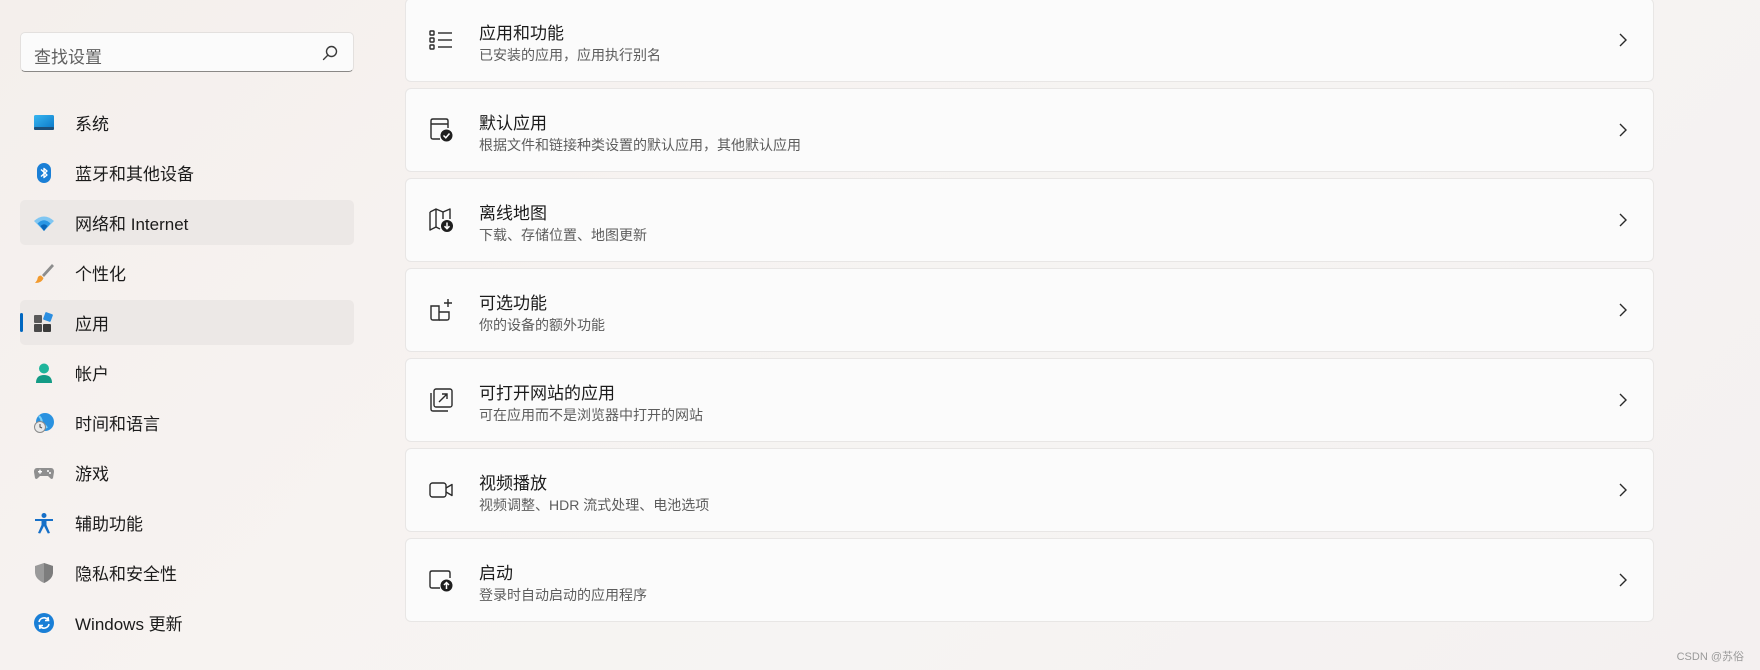  Describe the element at coordinates (44, 322) in the screenshot. I see `apps-icon` at that location.